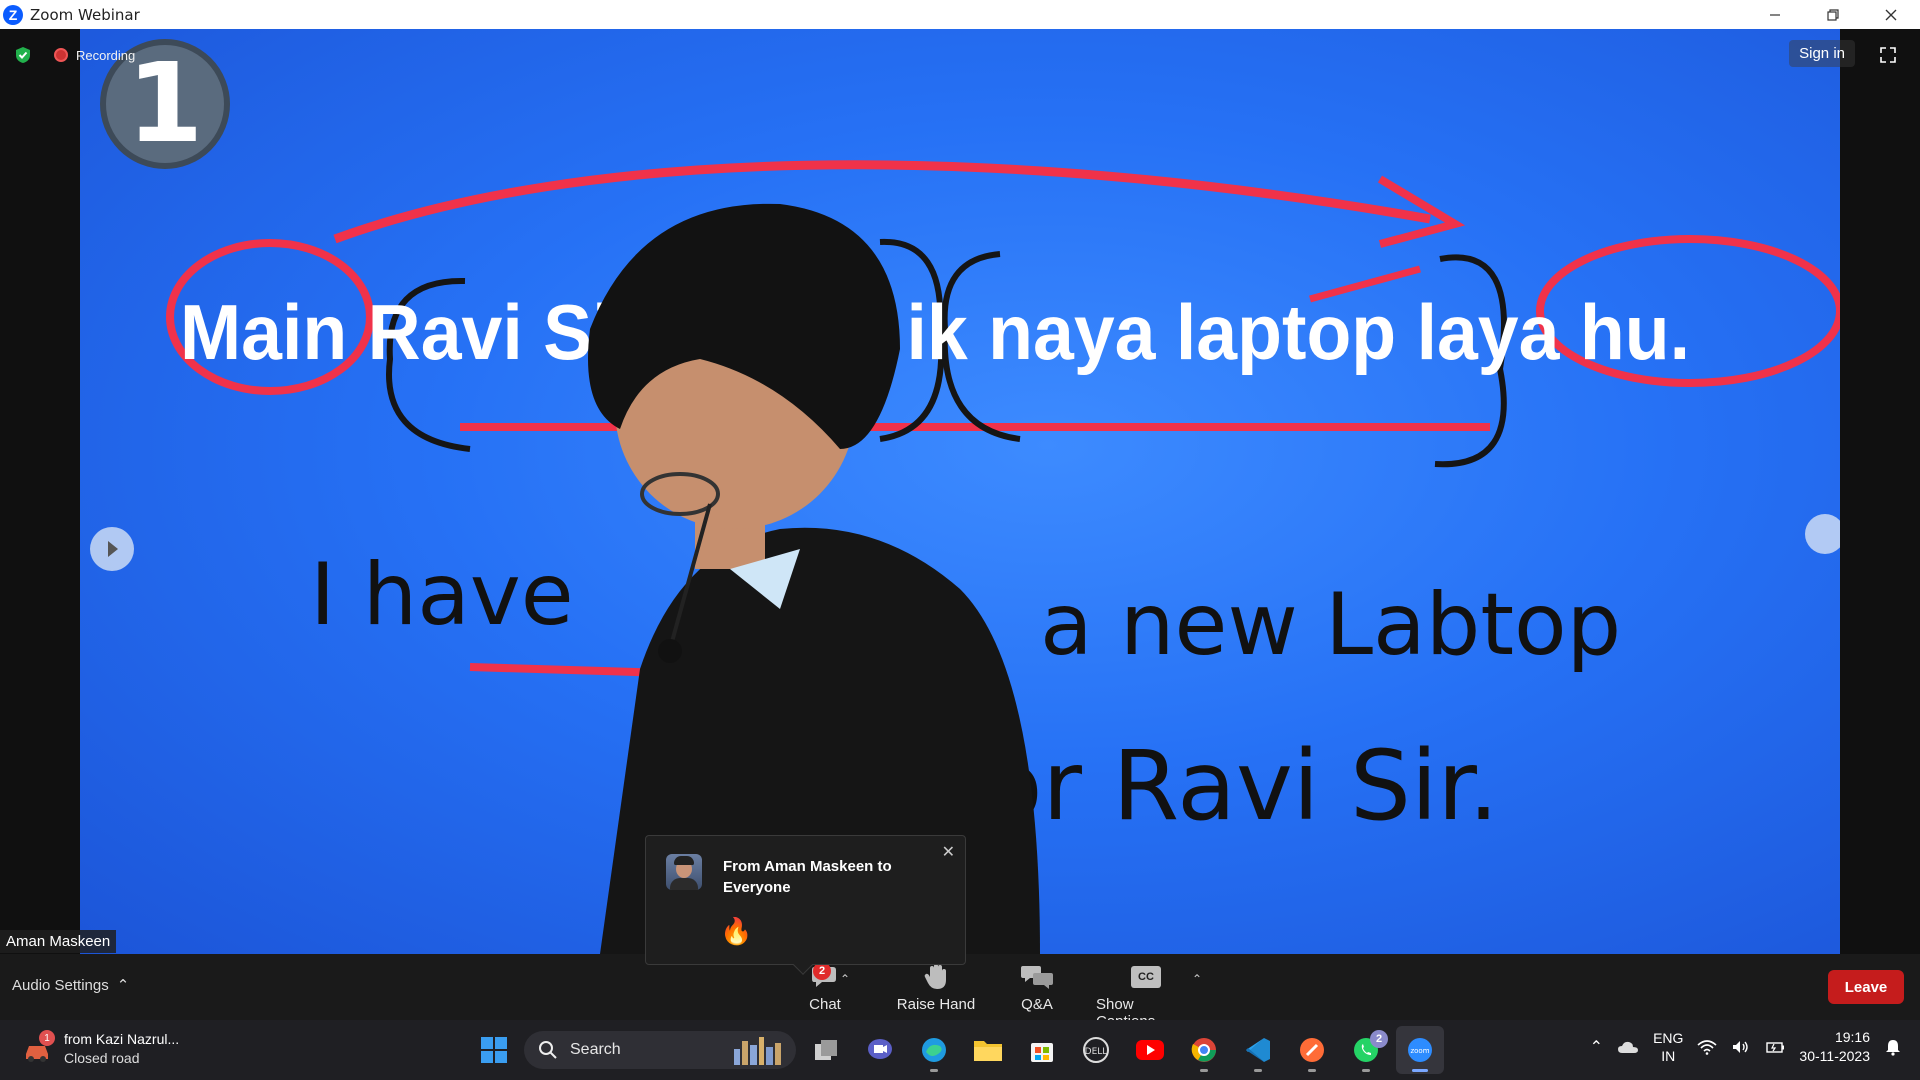 The width and height of the screenshot is (1920, 1080). Describe the element at coordinates (1258, 1050) in the screenshot. I see `vscode-icon` at that location.